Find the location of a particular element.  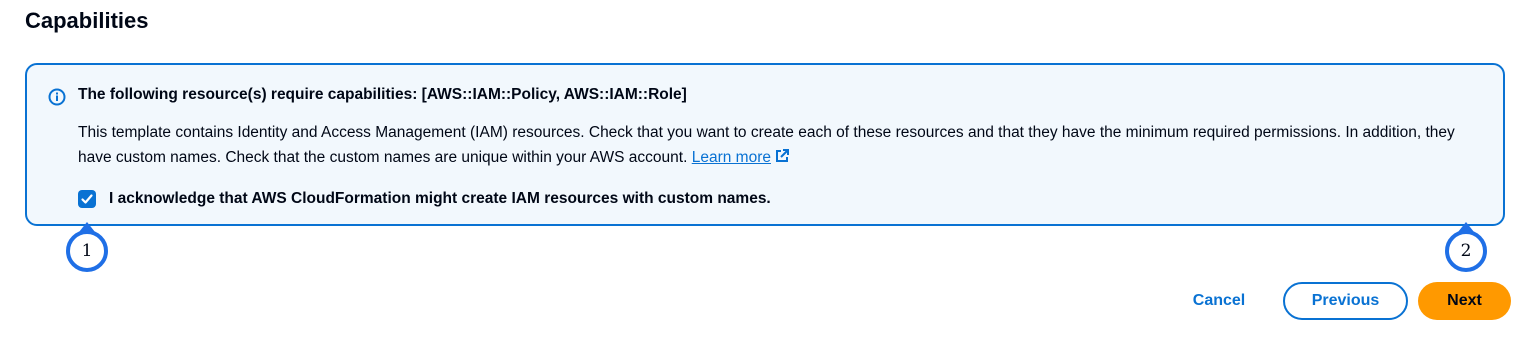

section-title: Capabilities is located at coordinates (87, 20).